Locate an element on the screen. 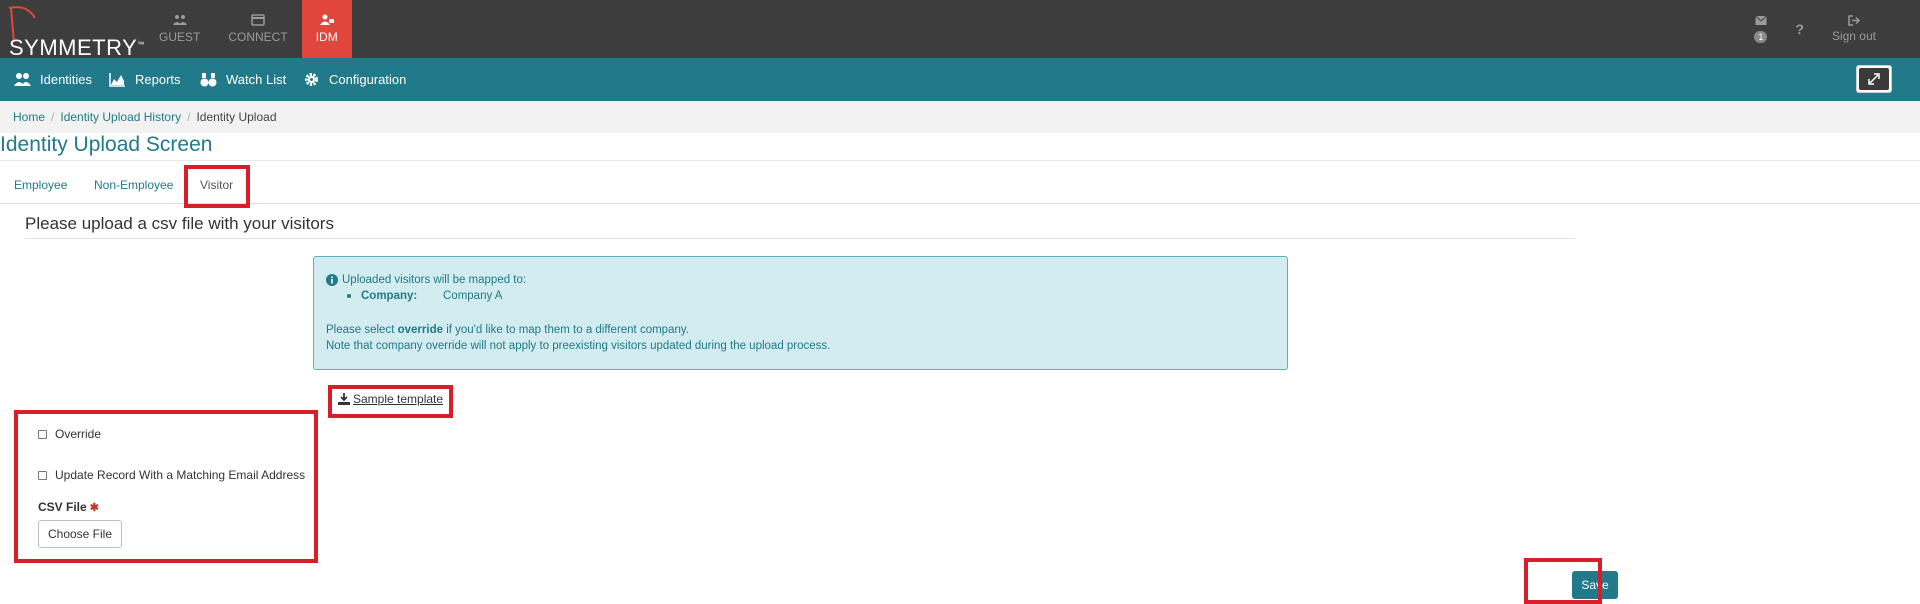 This screenshot has width=1920, height=604. product-tab-label: IDM is located at coordinates (326, 37).